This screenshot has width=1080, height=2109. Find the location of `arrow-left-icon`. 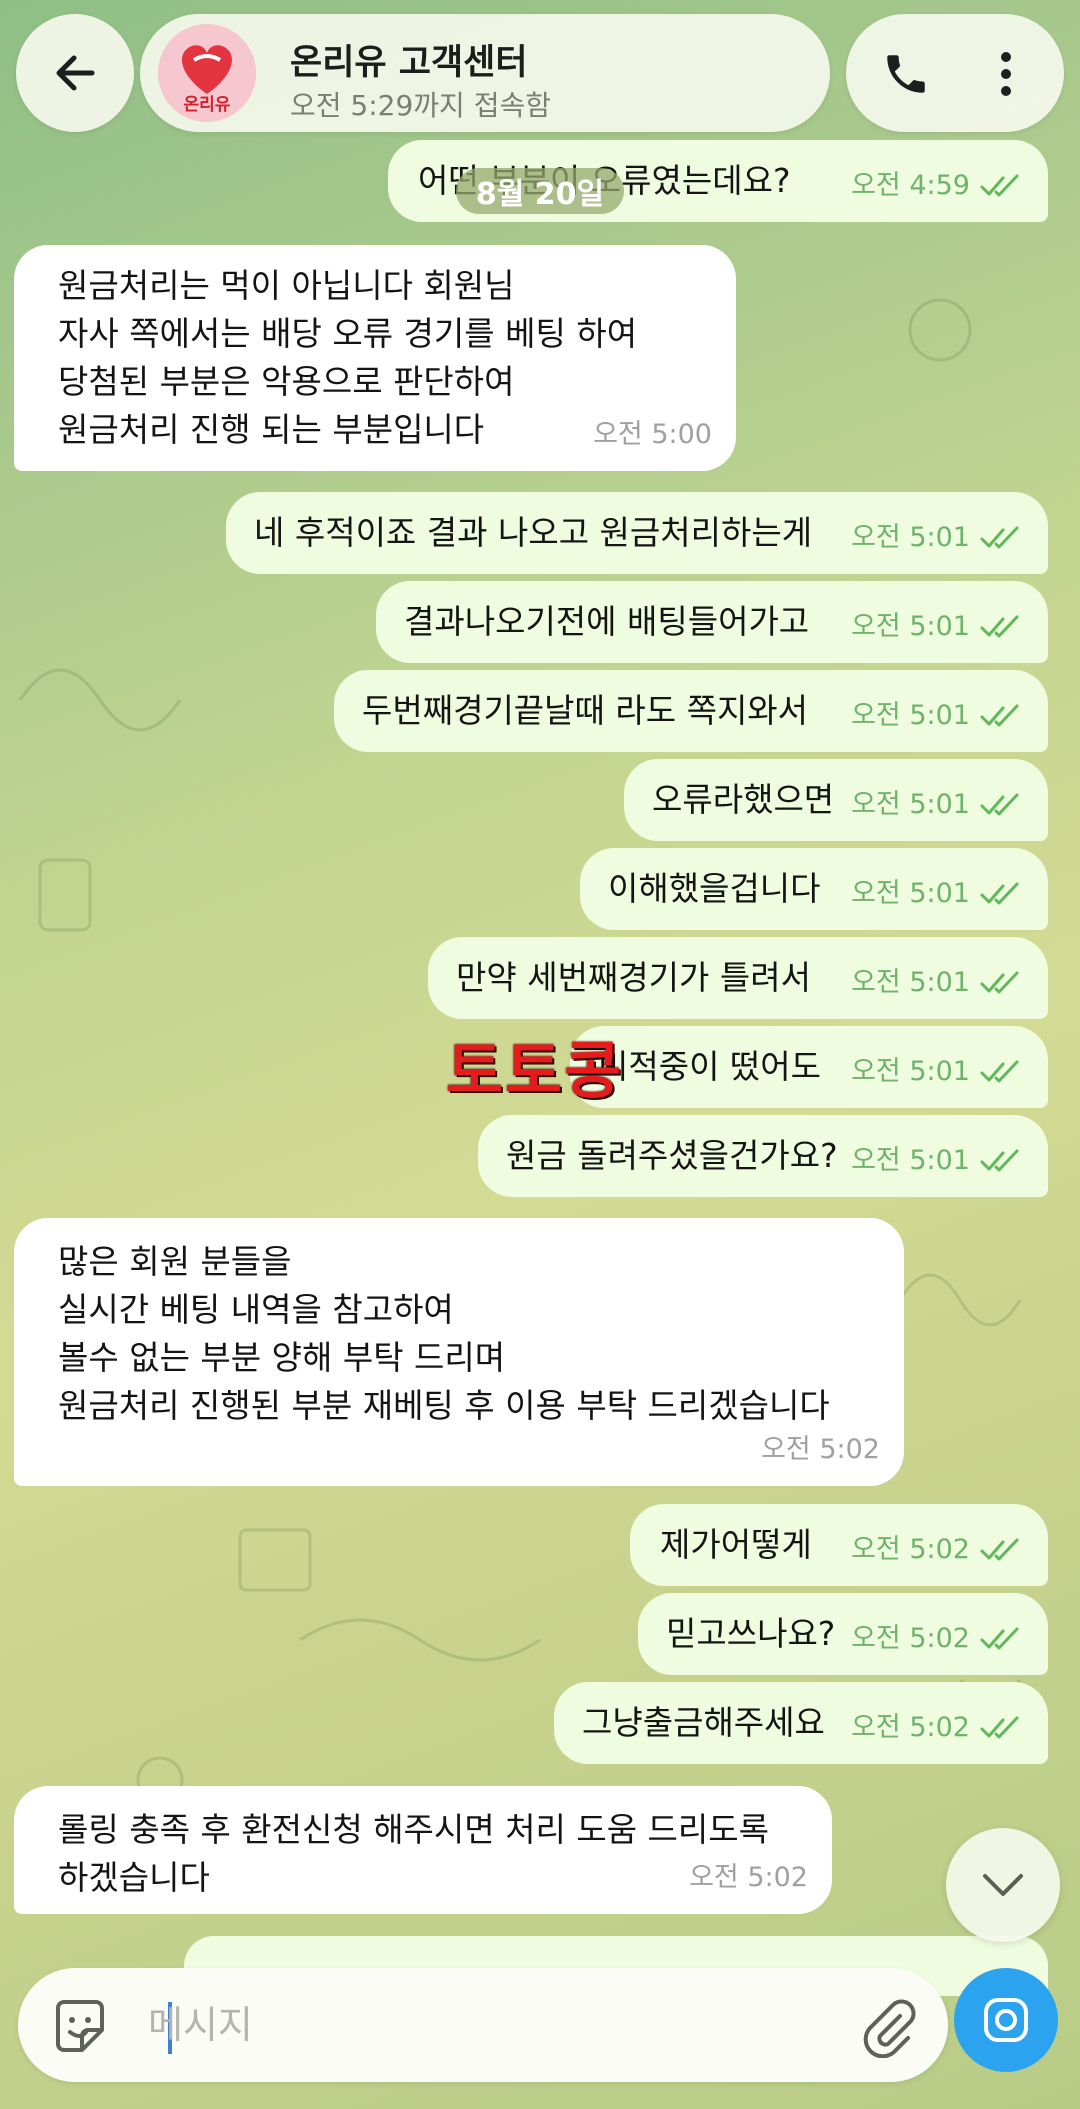

arrow-left-icon is located at coordinates (75, 73).